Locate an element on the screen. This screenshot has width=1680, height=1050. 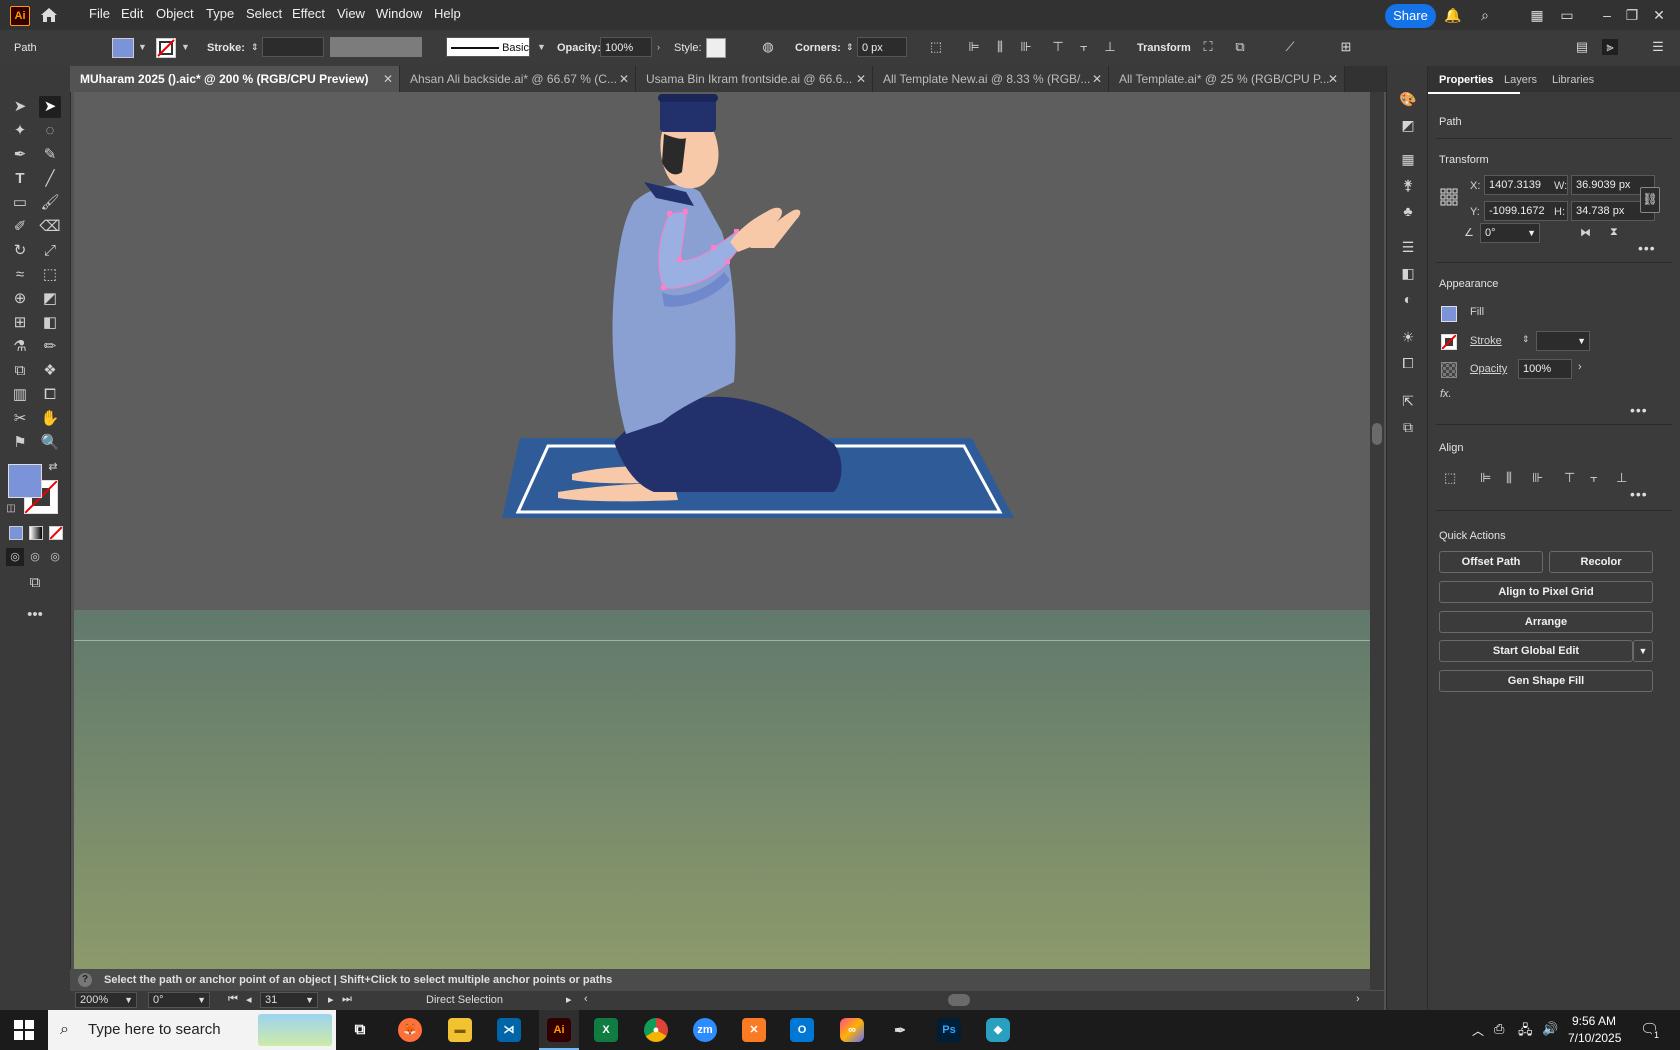
zoom-icon: zm is located at coordinates (705, 1030).